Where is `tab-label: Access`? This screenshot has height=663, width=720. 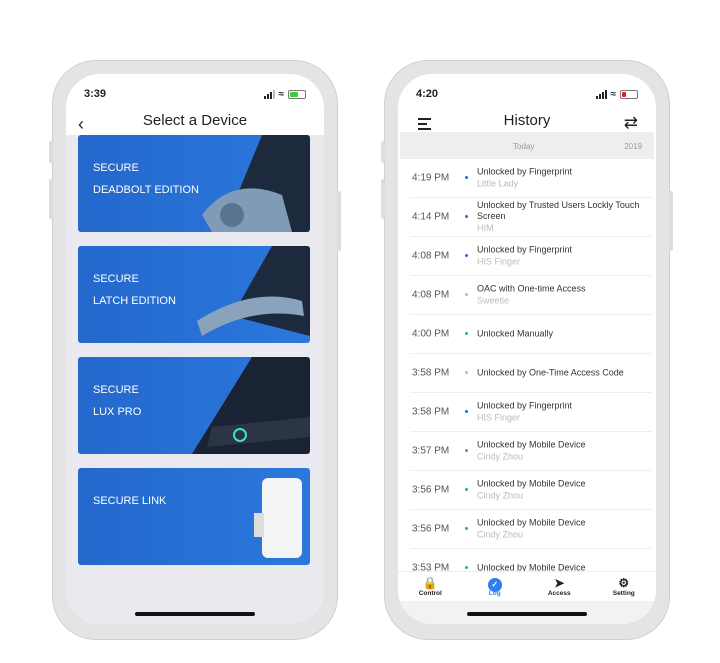
tab-label: Access is located at coordinates (559, 593).